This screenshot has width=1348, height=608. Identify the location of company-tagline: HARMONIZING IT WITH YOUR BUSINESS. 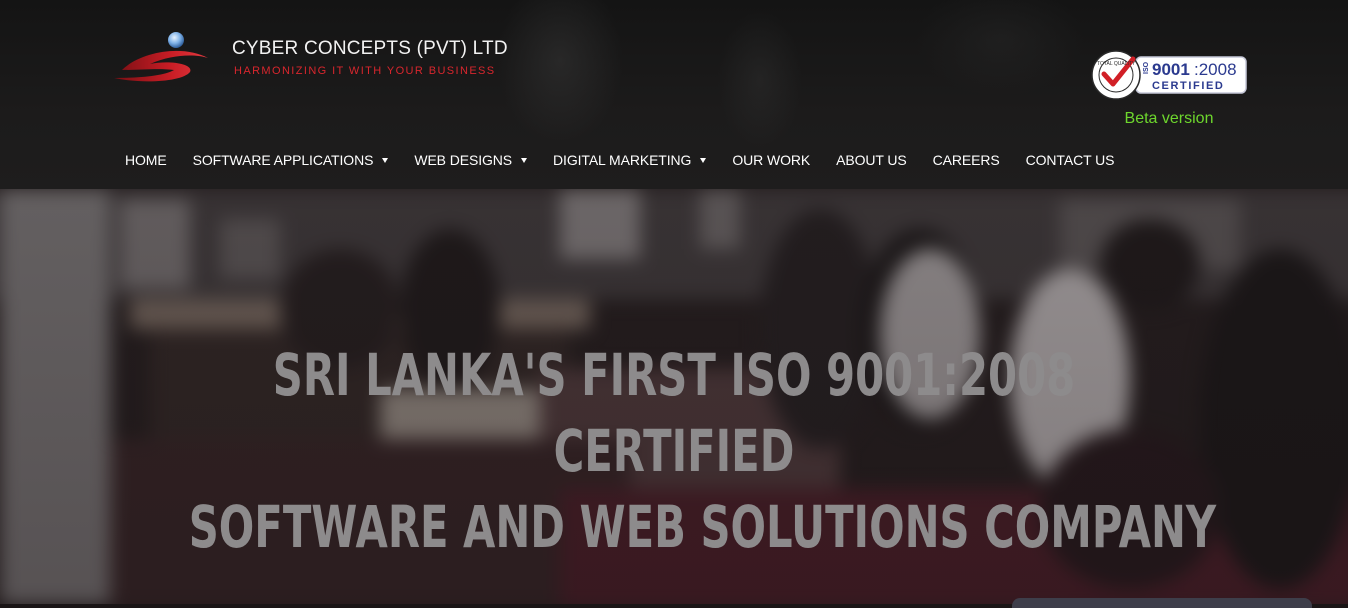
(365, 71).